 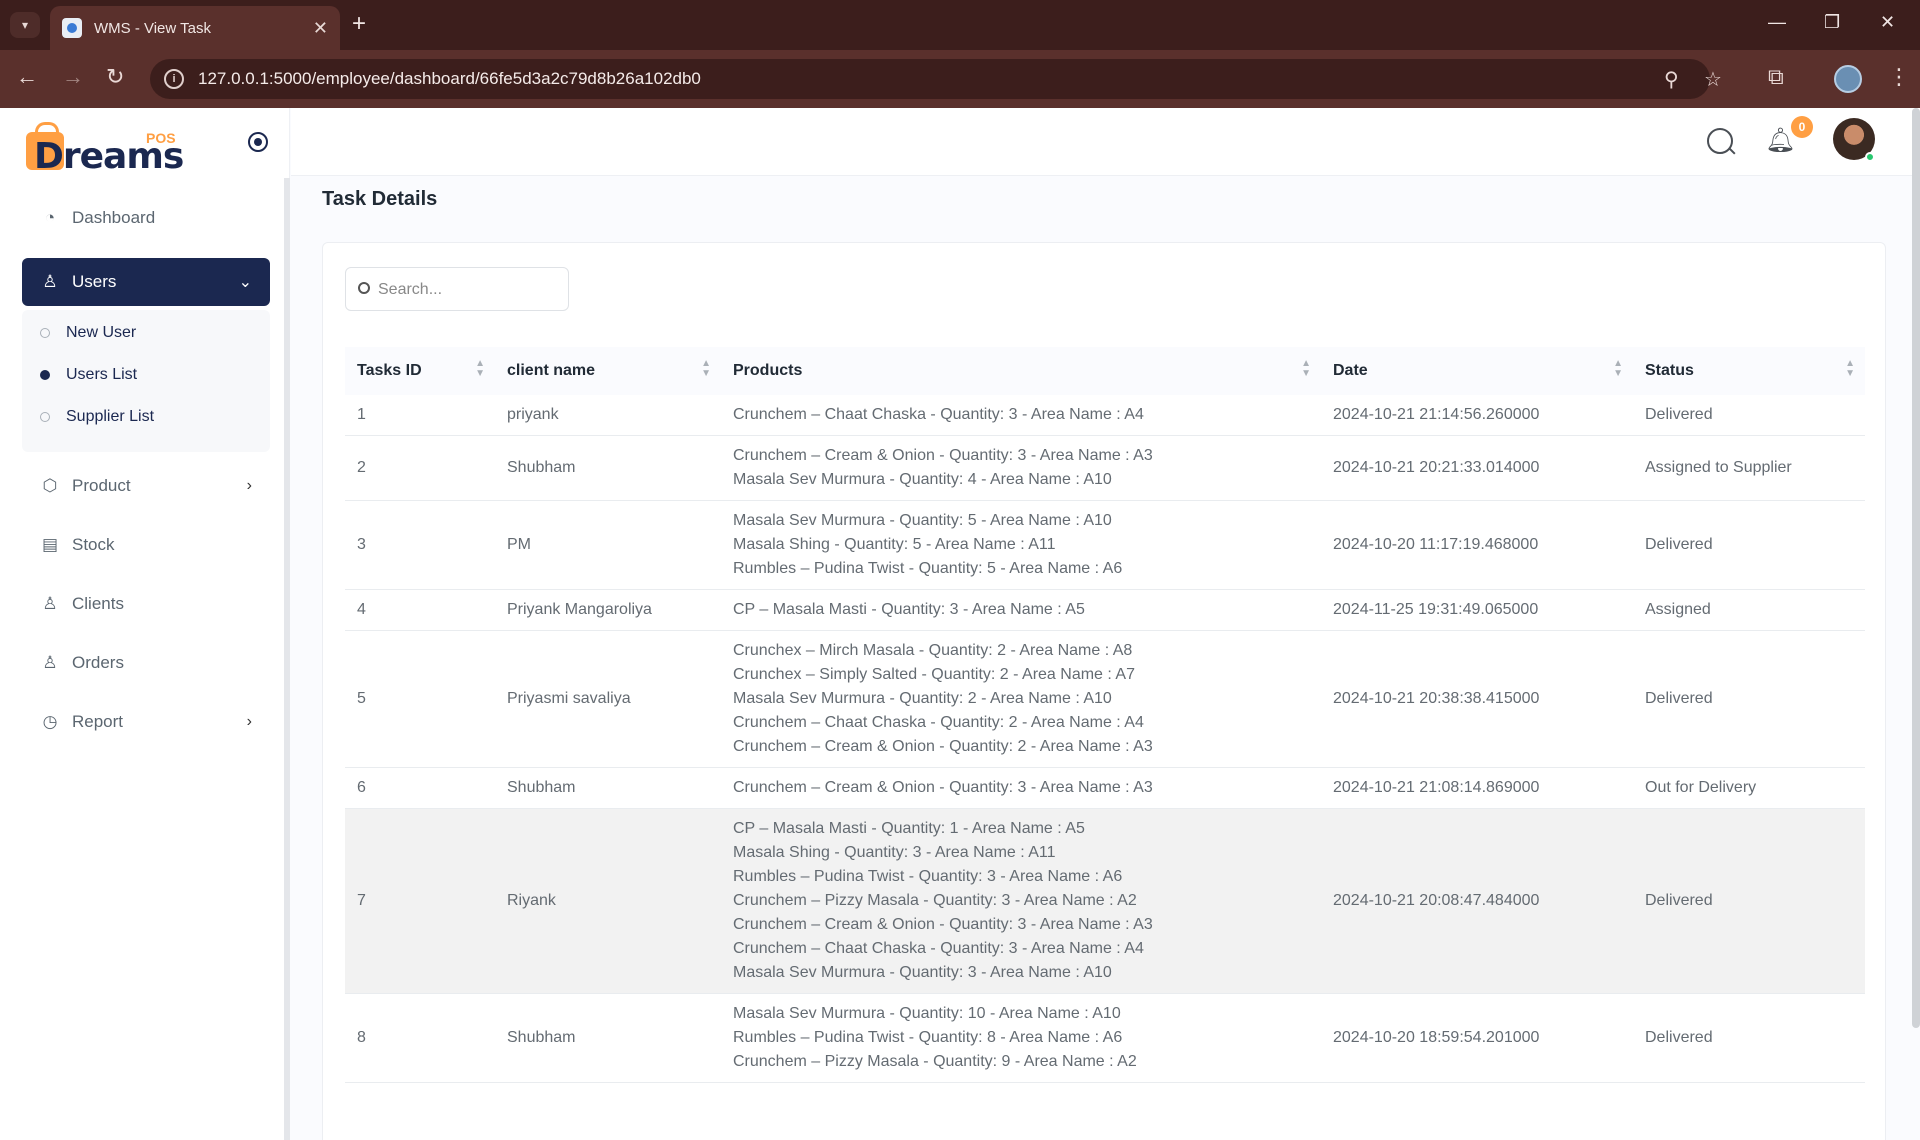 What do you see at coordinates (146, 663) in the screenshot?
I see `sidebar-item-orders: ♙ Orders` at bounding box center [146, 663].